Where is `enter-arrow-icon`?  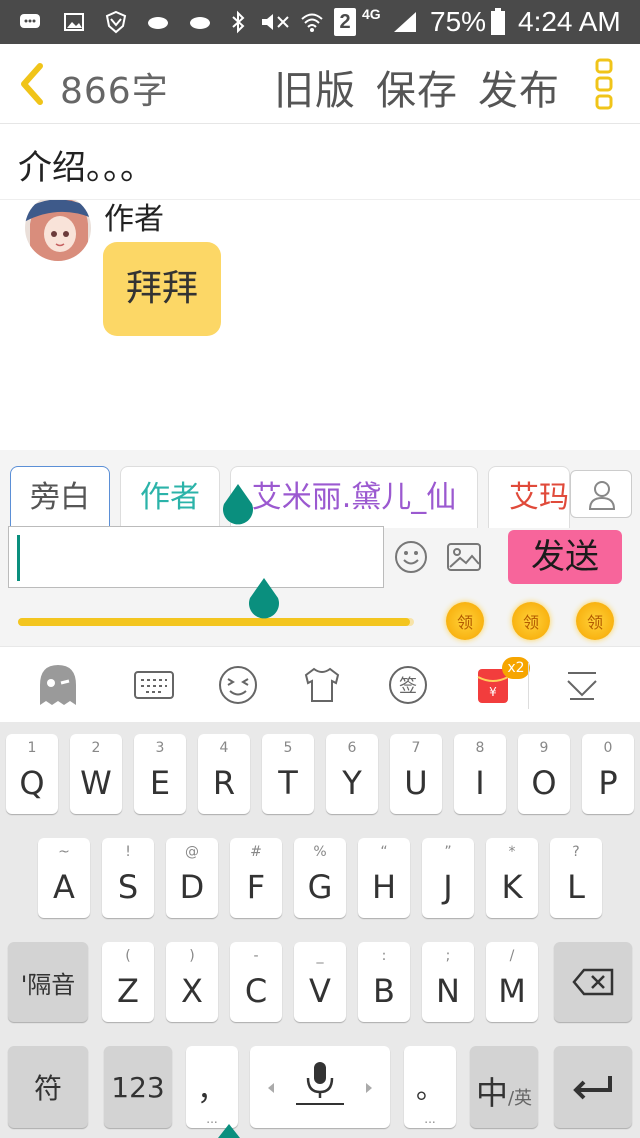 enter-arrow-icon is located at coordinates (592, 1088).